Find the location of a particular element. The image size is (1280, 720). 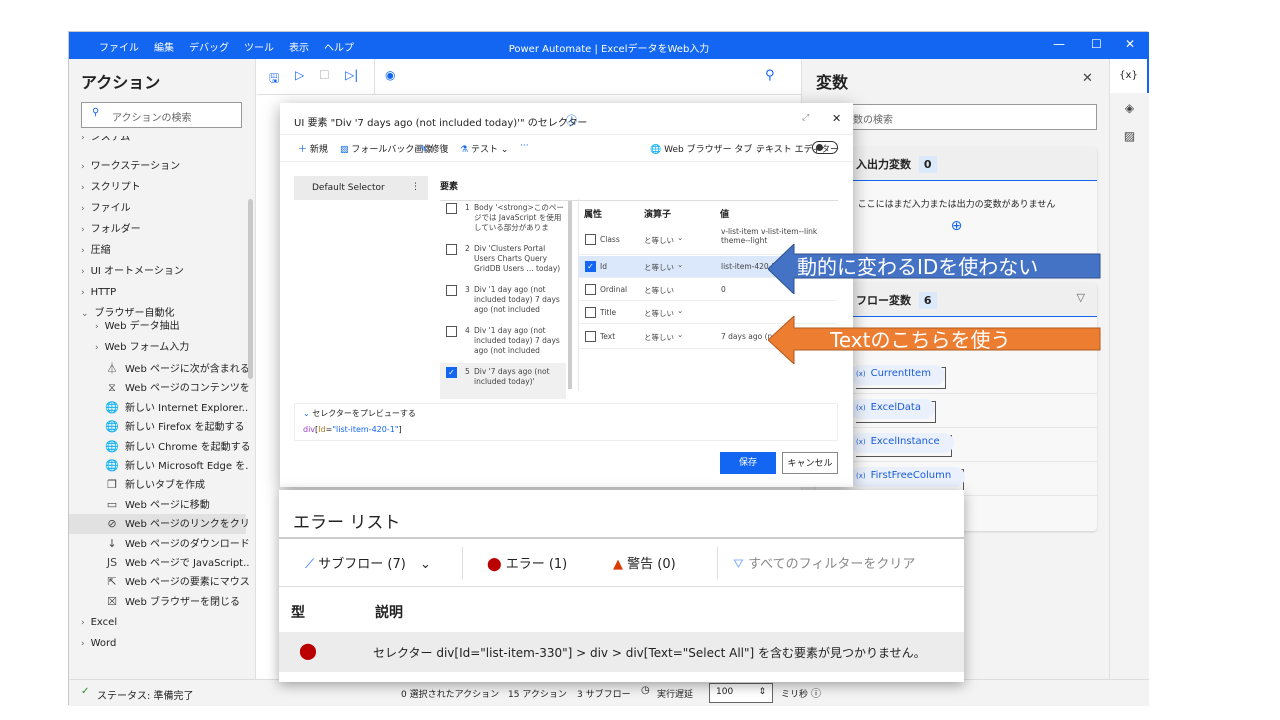

action-subcategory: › Web フォーム入力 is located at coordinates (142, 348).